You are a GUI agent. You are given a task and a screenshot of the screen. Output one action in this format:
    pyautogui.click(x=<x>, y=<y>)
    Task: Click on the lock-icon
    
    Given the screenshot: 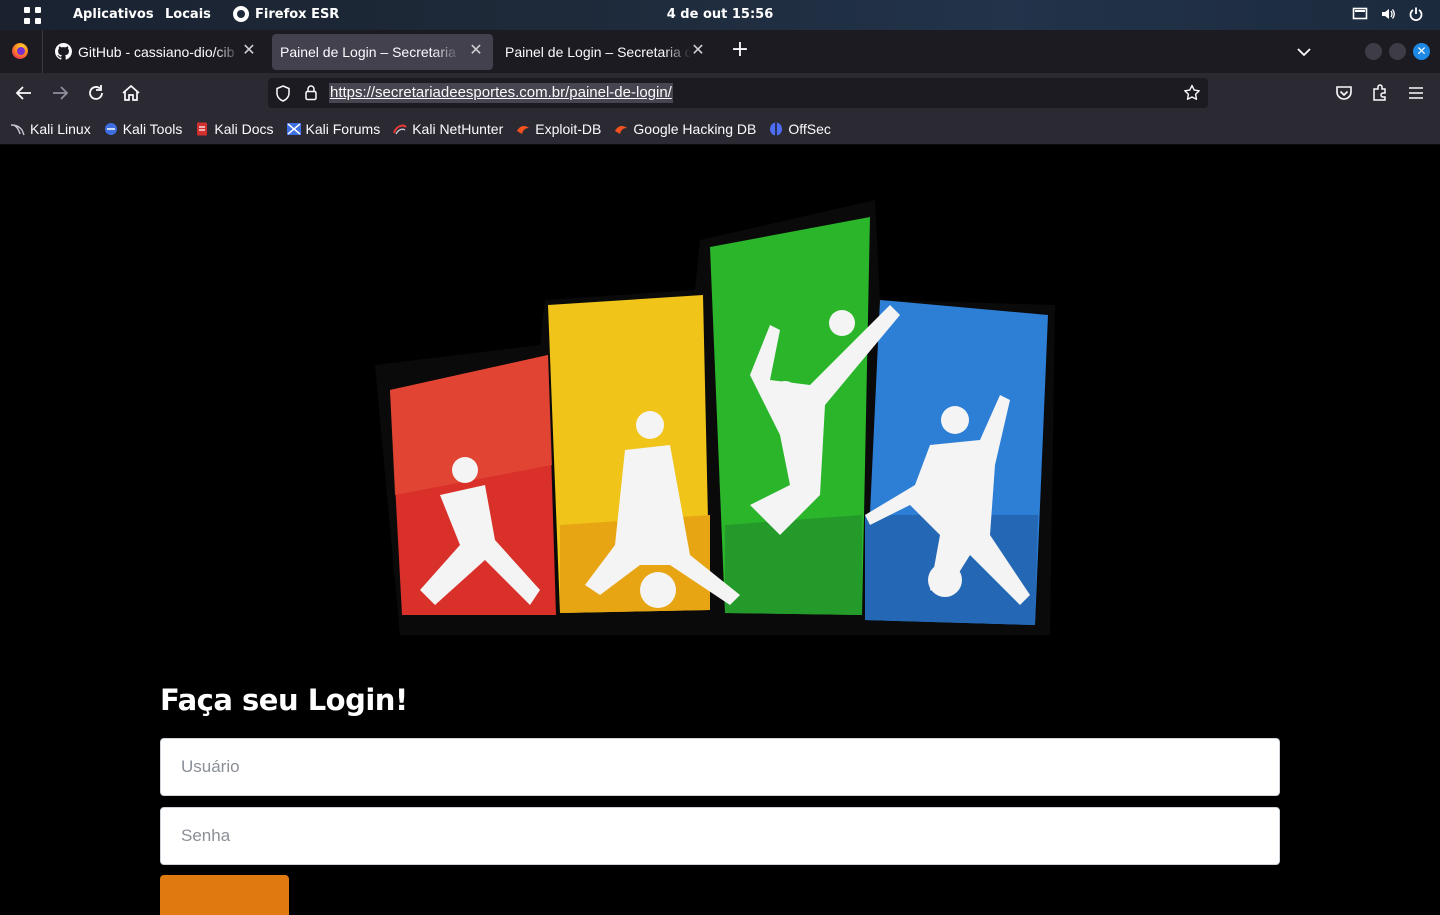 What is the action you would take?
    pyautogui.click(x=311, y=92)
    